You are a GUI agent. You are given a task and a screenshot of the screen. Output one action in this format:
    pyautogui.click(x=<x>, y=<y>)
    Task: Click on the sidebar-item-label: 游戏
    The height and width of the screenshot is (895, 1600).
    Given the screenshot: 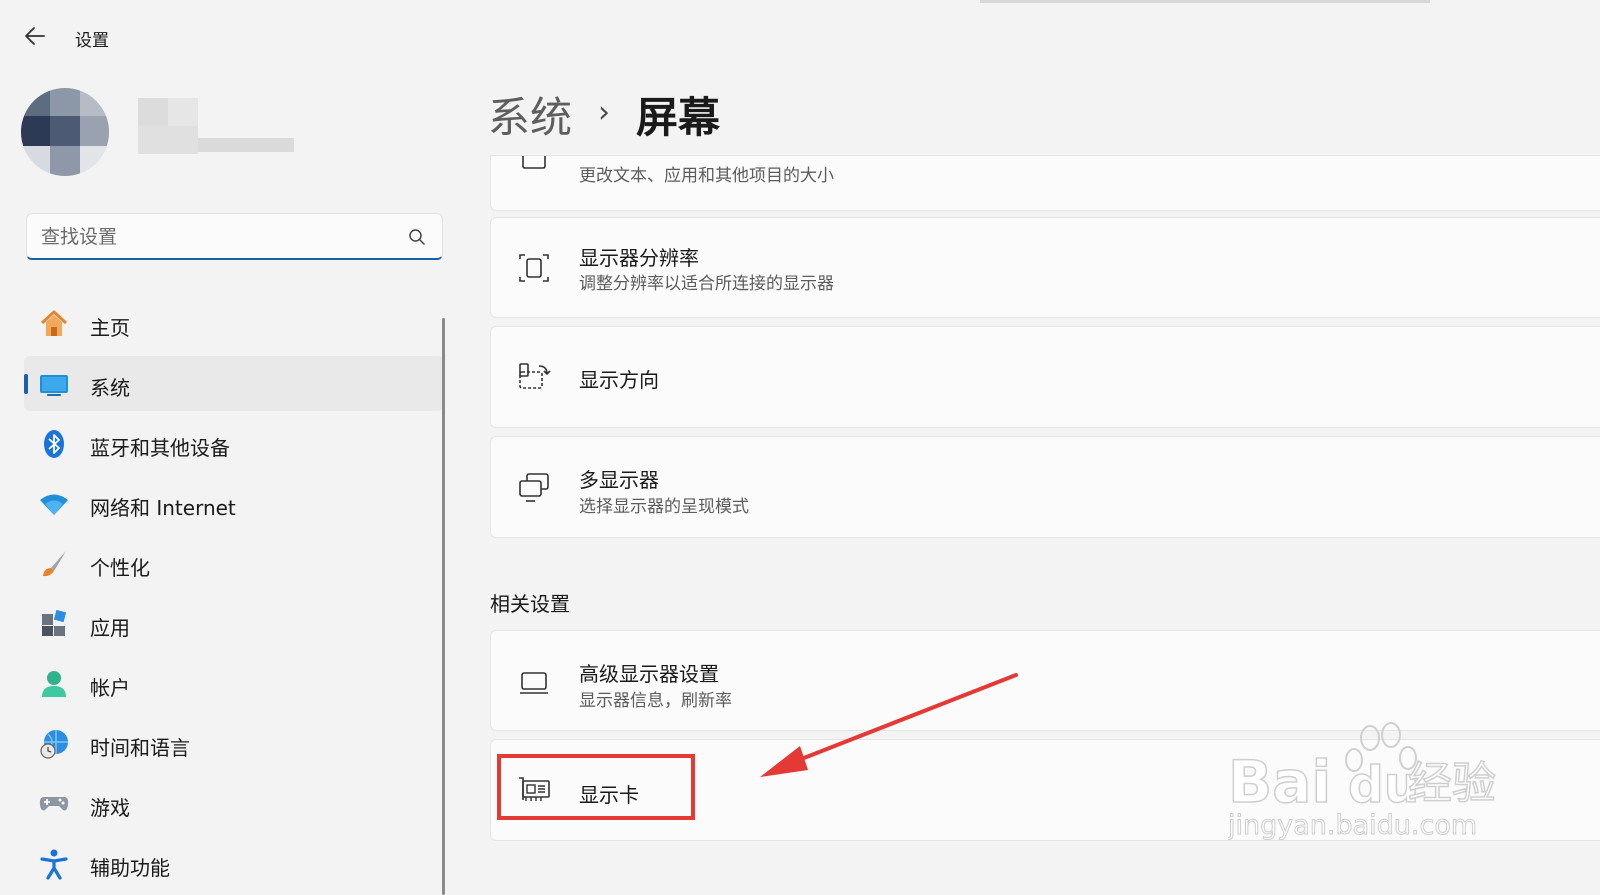 What is the action you would take?
    pyautogui.click(x=110, y=808)
    